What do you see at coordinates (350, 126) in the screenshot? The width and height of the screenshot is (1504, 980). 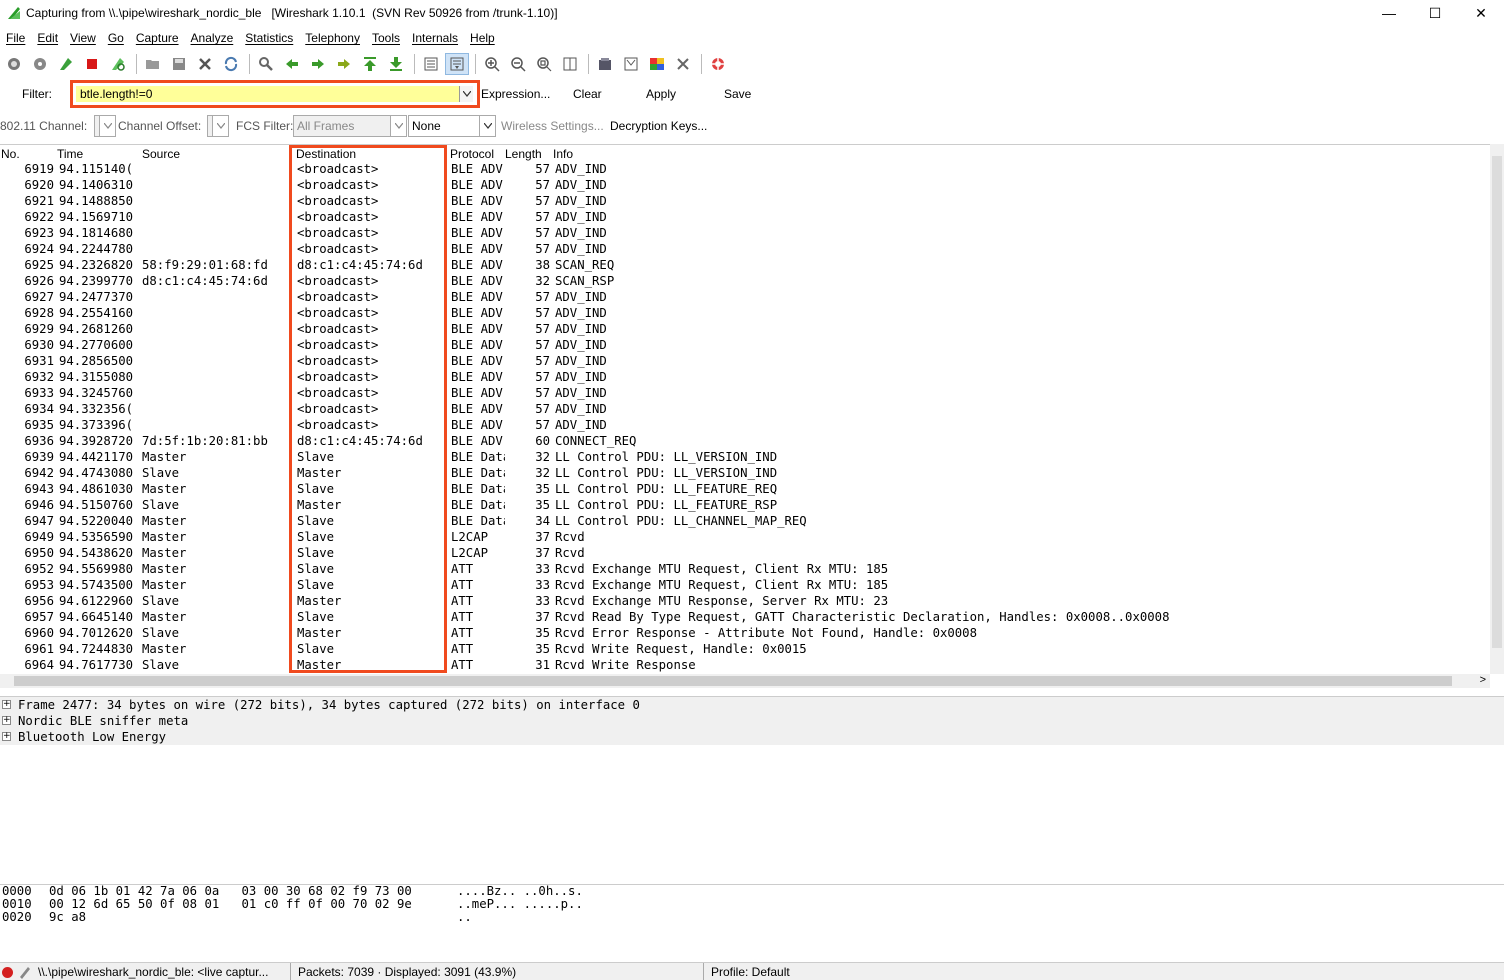 I see `fcs-filter-select: All Frames` at bounding box center [350, 126].